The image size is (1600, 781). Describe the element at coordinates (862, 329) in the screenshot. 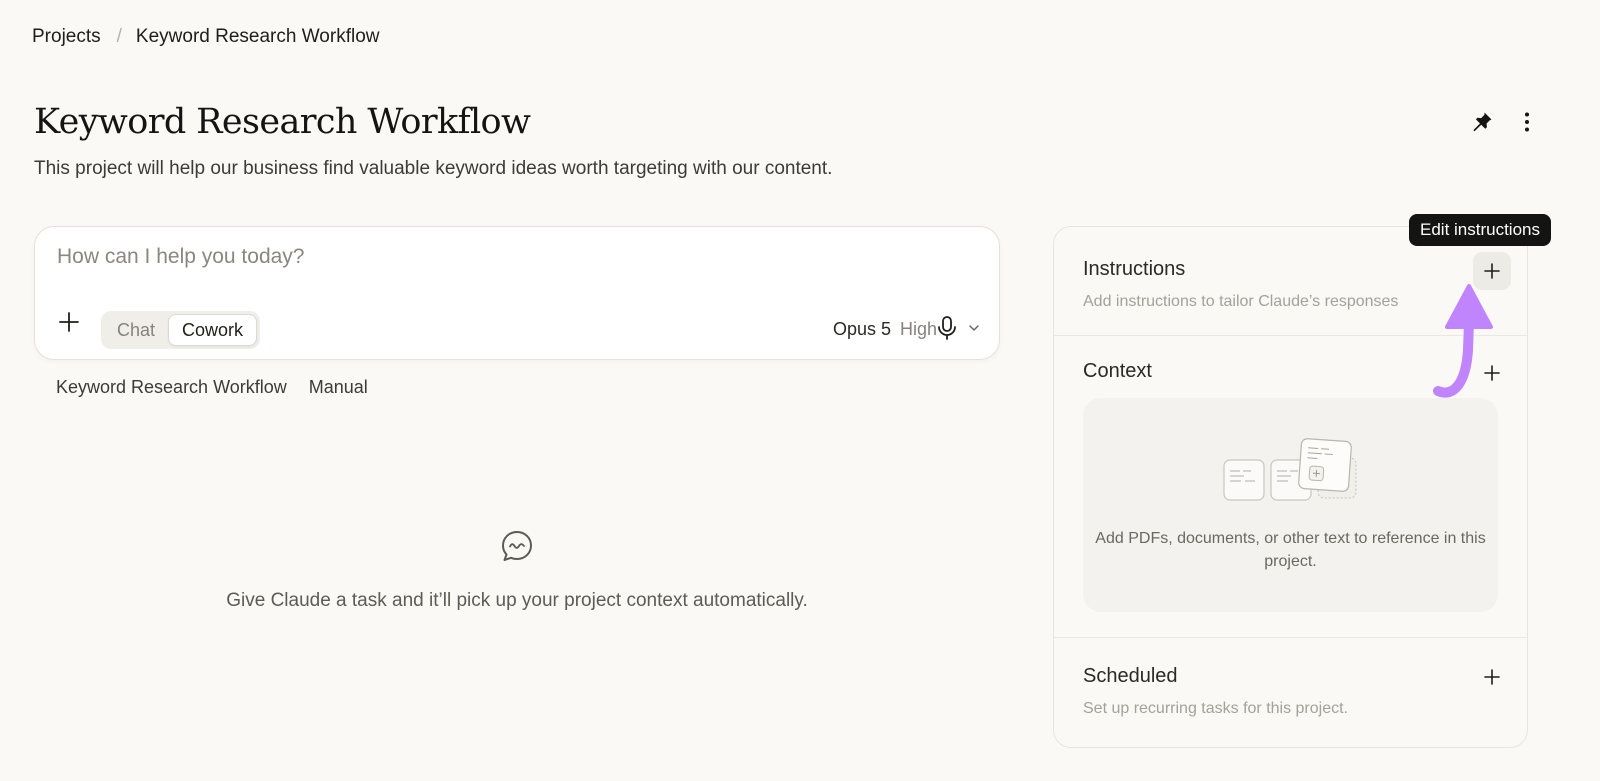

I see `model-name: Opus 5` at that location.